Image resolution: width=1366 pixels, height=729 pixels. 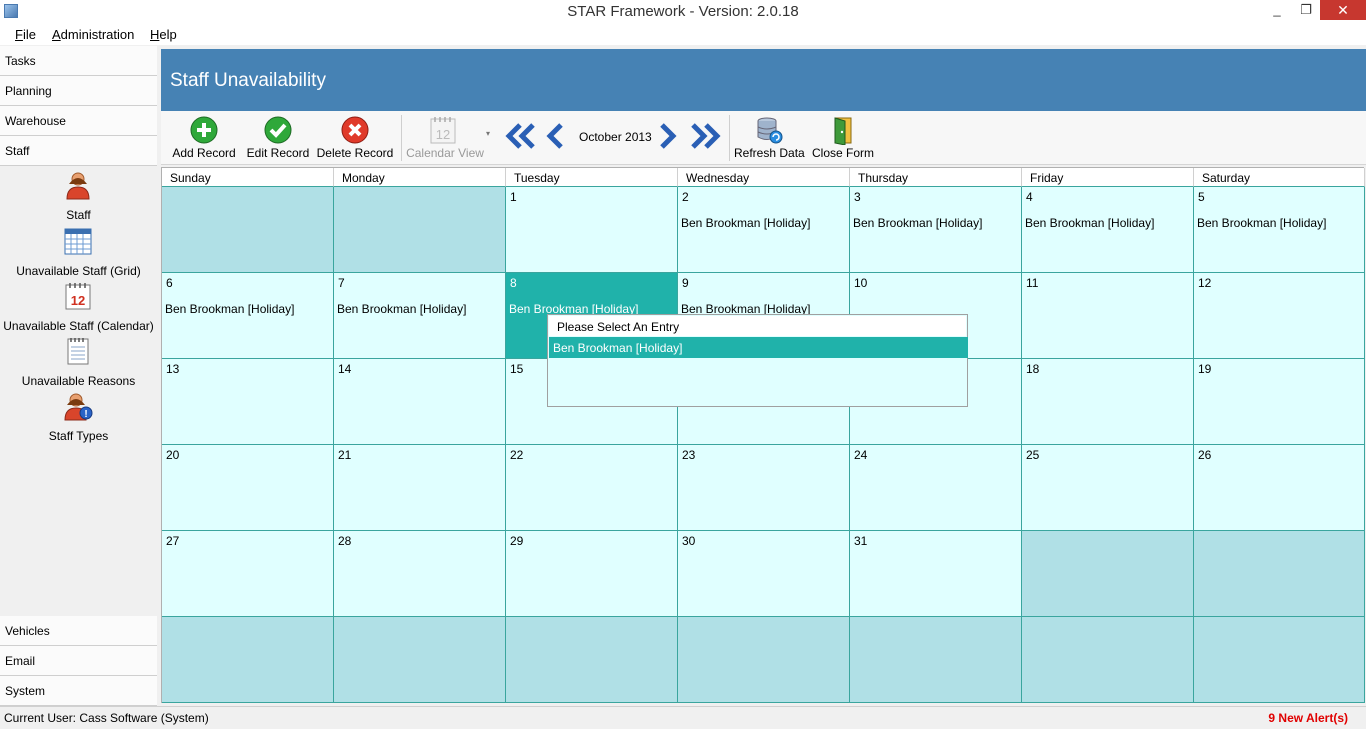 What do you see at coordinates (78, 361) in the screenshot?
I see `nav-link-unavailable-reasons: Unavailable Reasons` at bounding box center [78, 361].